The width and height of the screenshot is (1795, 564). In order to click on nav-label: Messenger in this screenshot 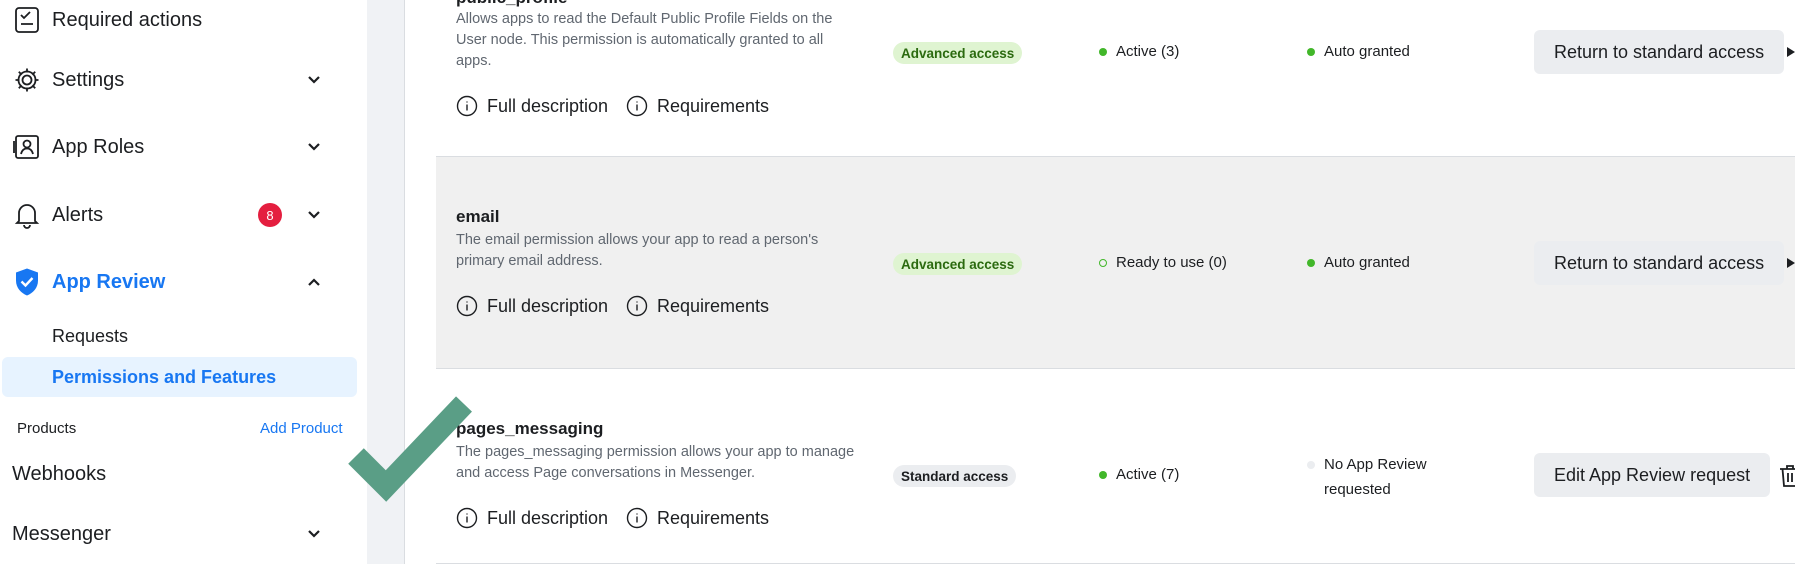, I will do `click(61, 533)`.